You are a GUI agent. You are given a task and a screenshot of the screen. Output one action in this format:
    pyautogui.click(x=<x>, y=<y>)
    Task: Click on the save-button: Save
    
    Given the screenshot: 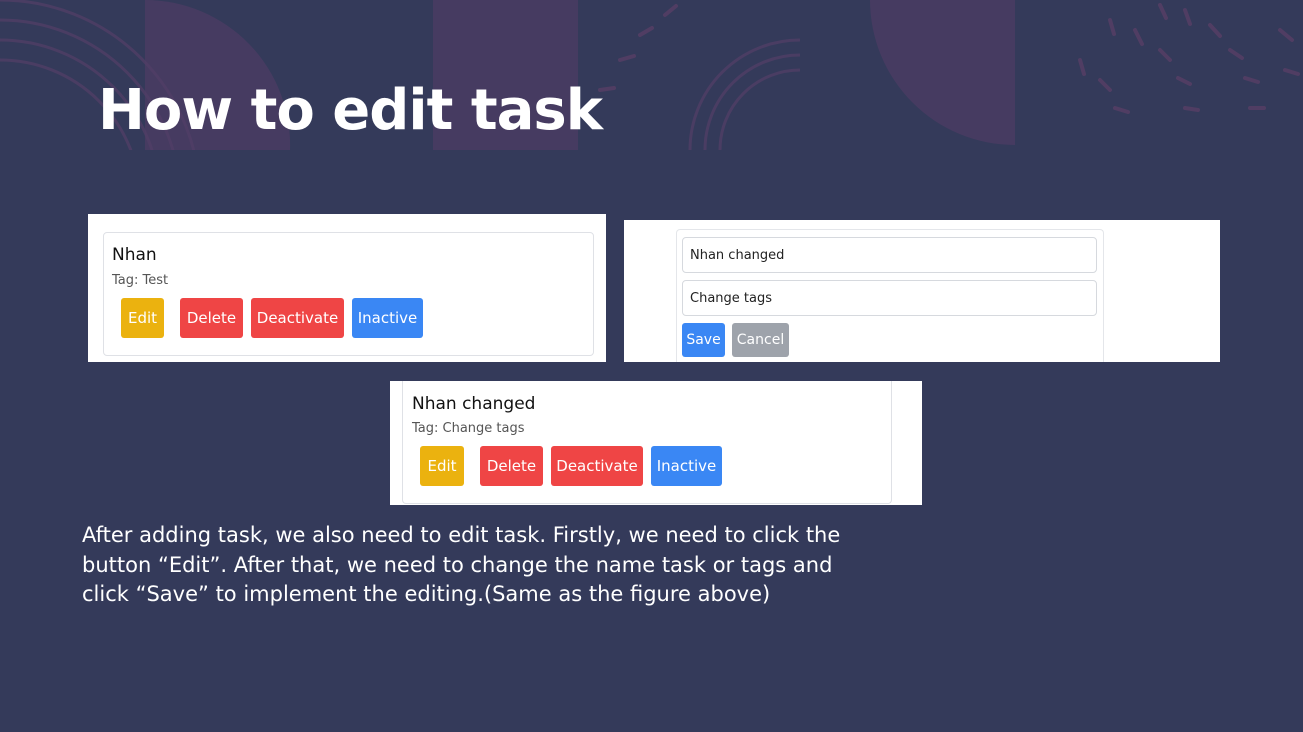 What is the action you would take?
    pyautogui.click(x=703, y=340)
    